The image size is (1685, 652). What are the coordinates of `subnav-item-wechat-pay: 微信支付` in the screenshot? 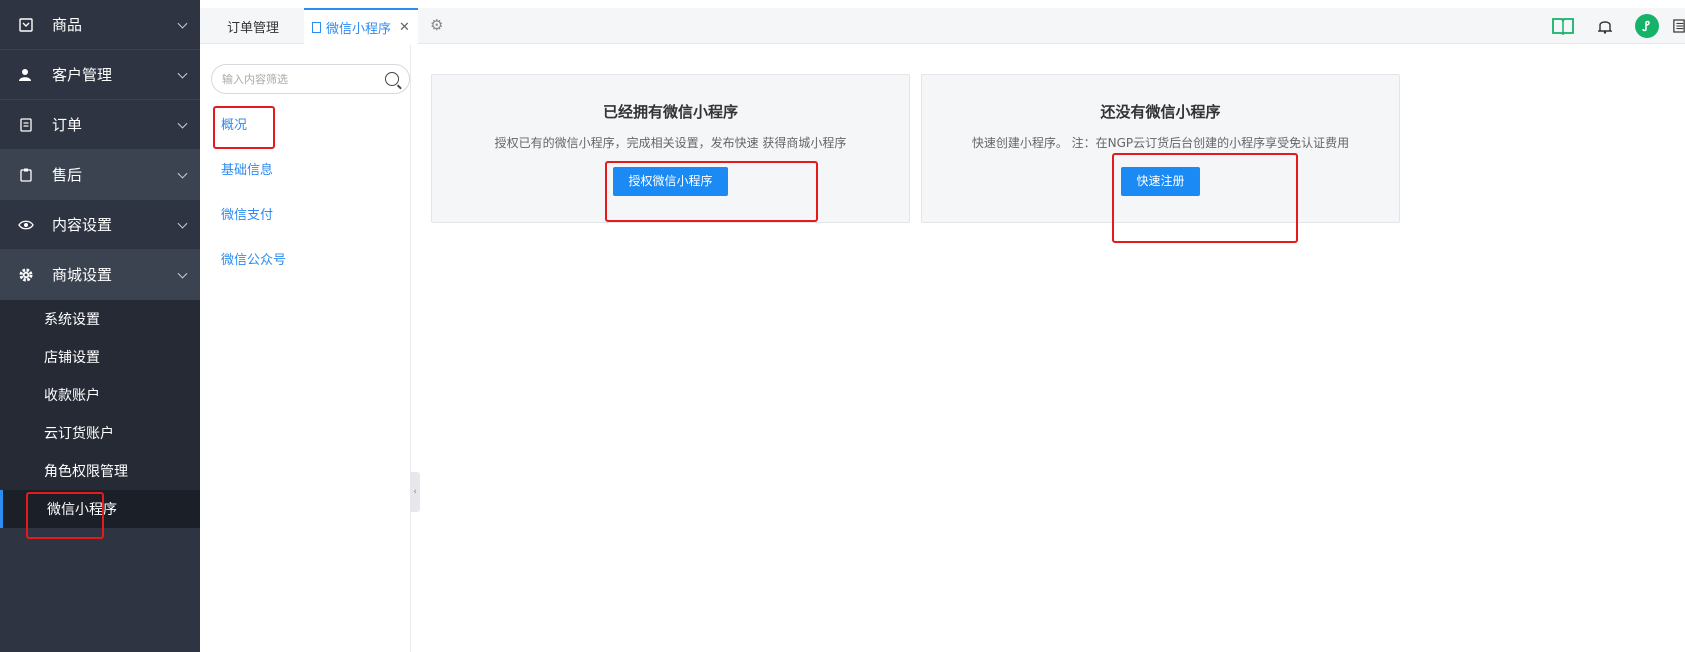 It's located at (247, 213).